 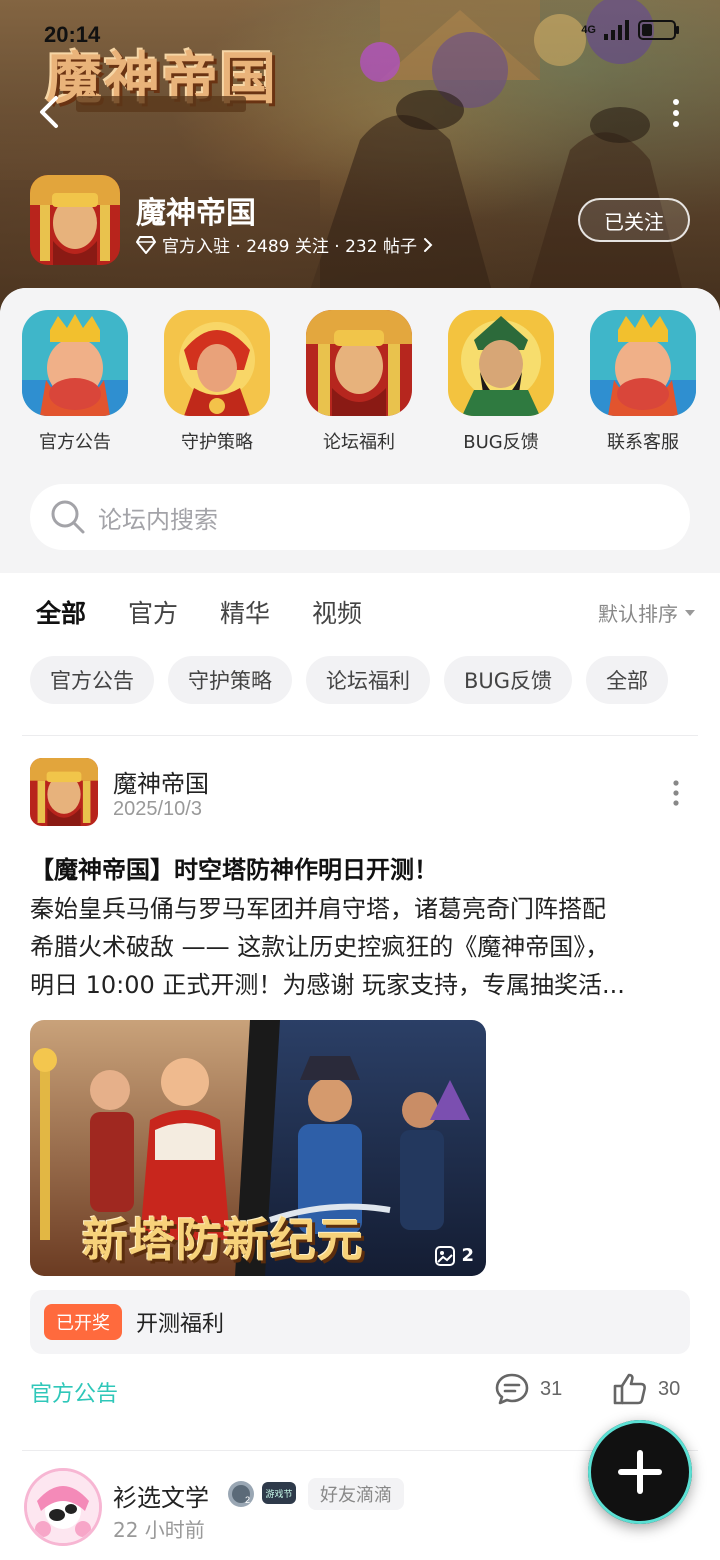 I want to click on game-name: 魔神帝国, so click(x=196, y=213).